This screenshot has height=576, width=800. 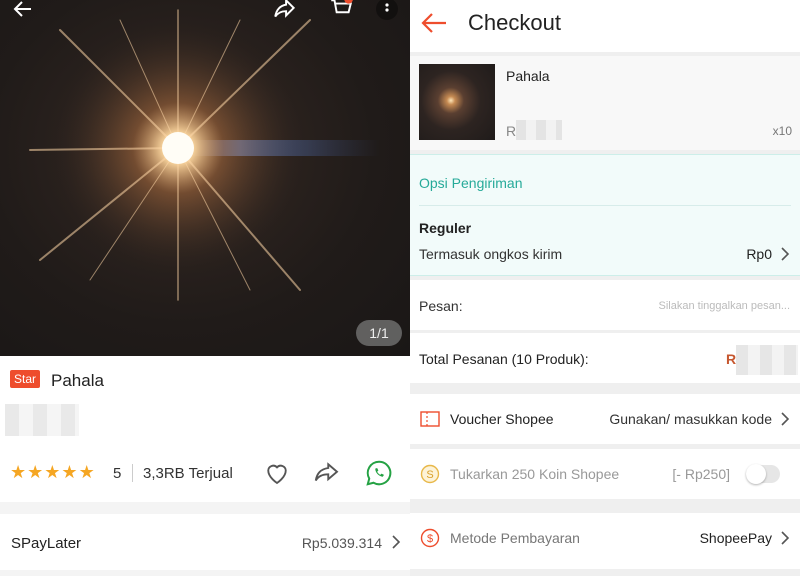 What do you see at coordinates (77, 380) in the screenshot?
I see `product-name: Pahala` at bounding box center [77, 380].